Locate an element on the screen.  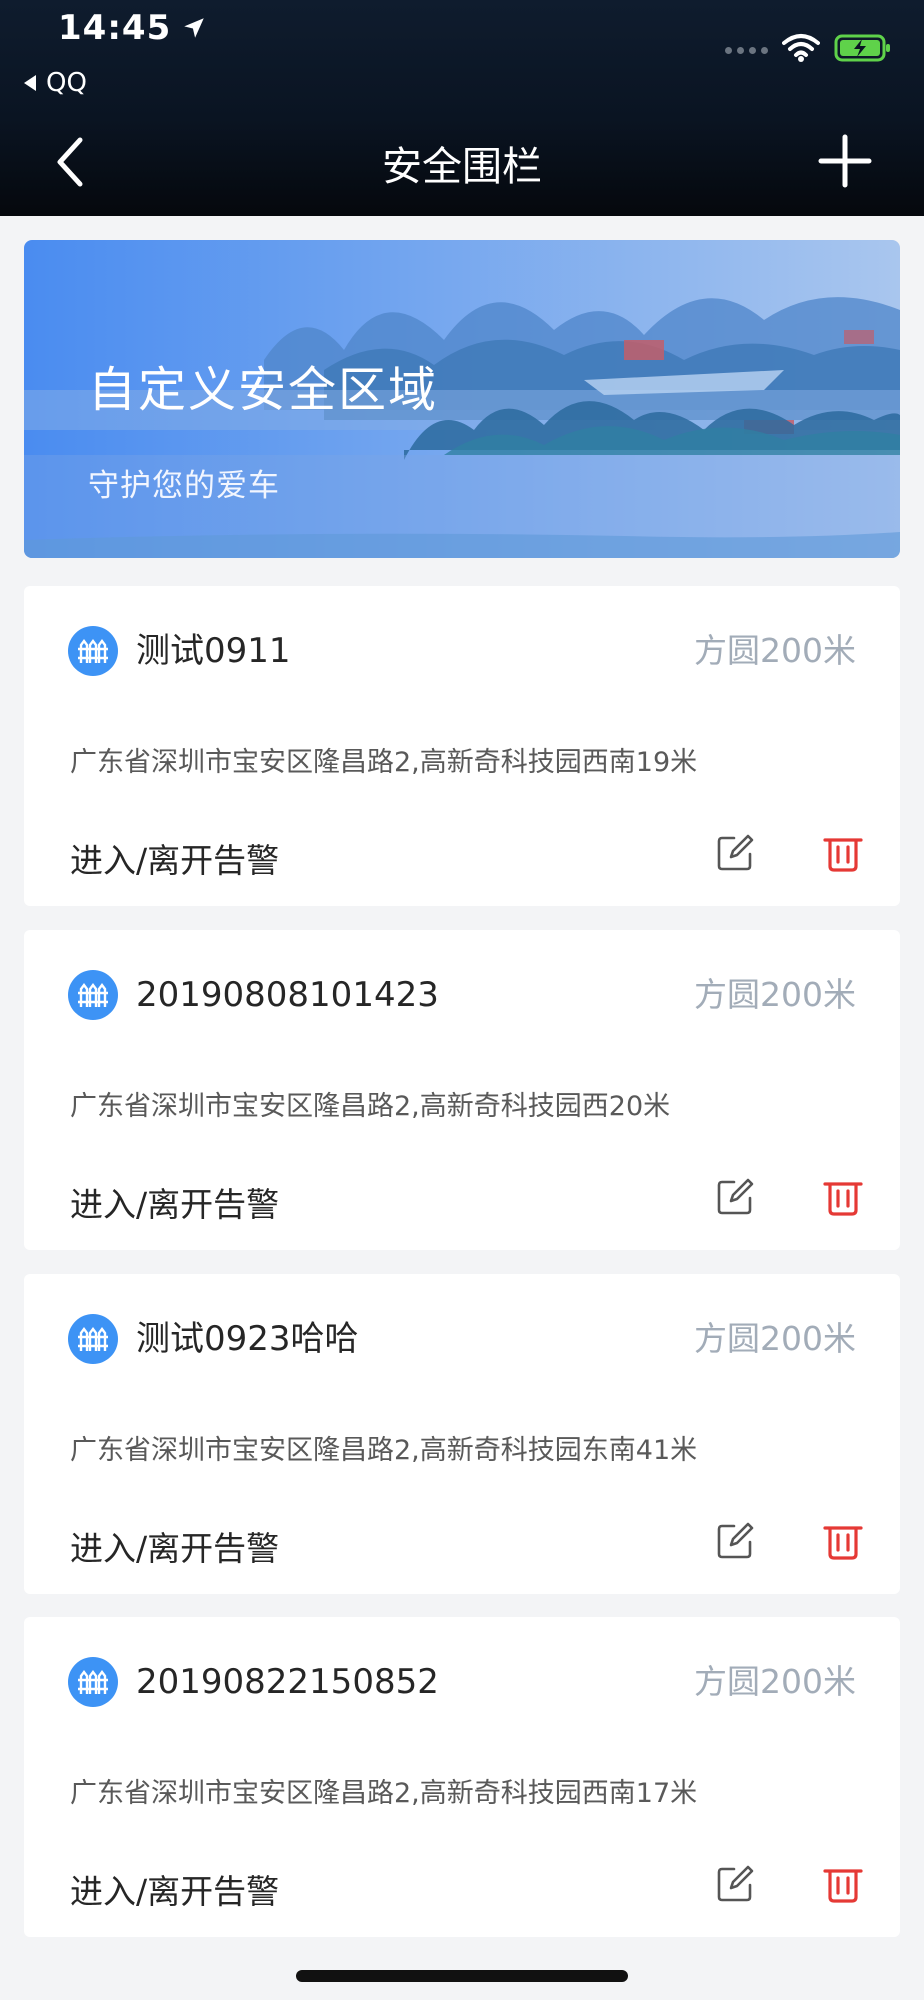
banner-title: 自定义安全区域 is located at coordinates (263, 390).